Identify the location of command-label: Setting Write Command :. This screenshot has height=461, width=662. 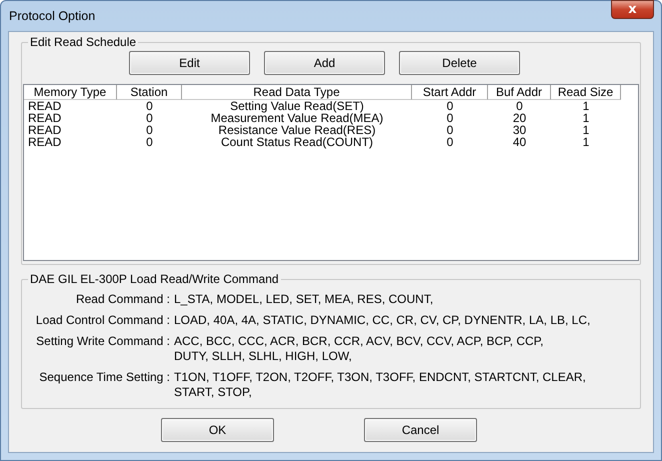
(103, 342).